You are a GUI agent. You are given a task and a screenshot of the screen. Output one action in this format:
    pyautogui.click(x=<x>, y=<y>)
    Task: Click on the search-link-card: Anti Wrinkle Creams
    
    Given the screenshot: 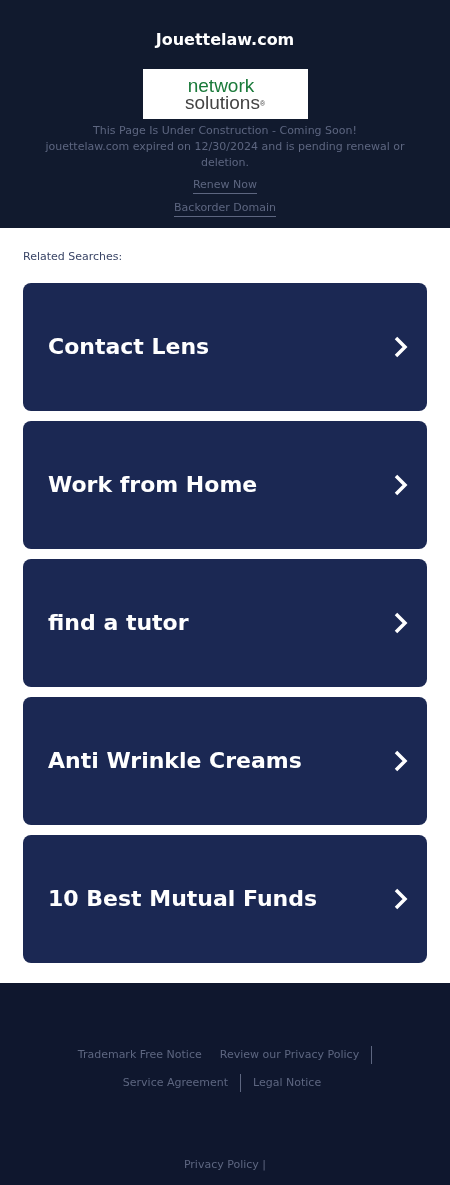 What is the action you would take?
    pyautogui.click(x=225, y=760)
    